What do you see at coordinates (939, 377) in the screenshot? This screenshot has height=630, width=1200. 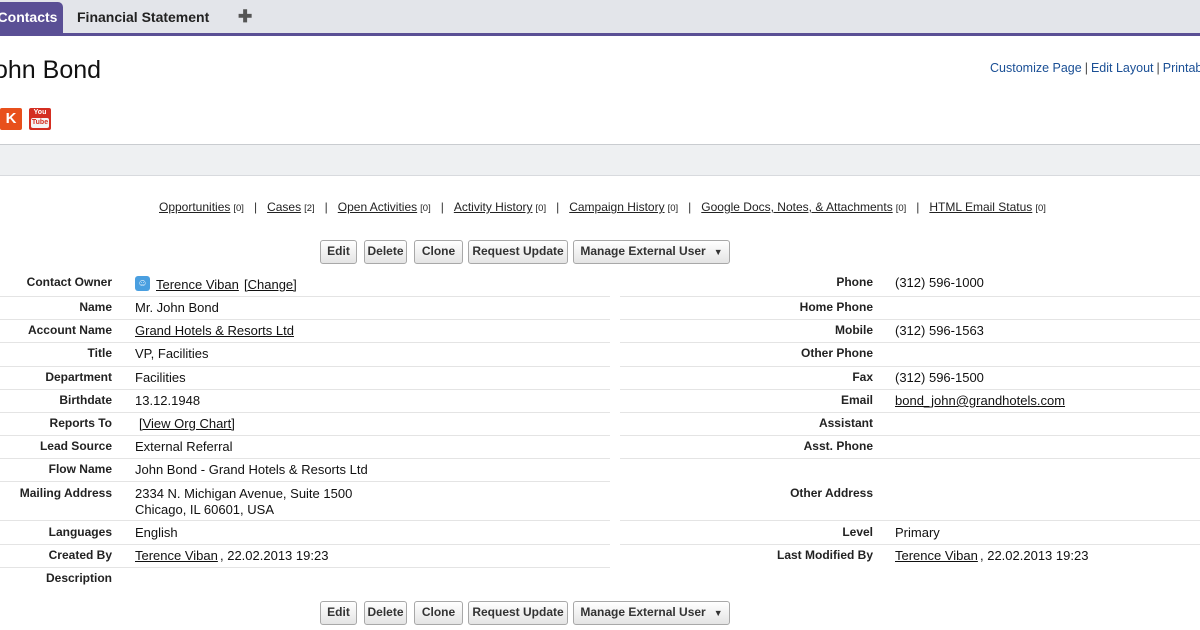 I see `fax-value: (312) 596-1500` at bounding box center [939, 377].